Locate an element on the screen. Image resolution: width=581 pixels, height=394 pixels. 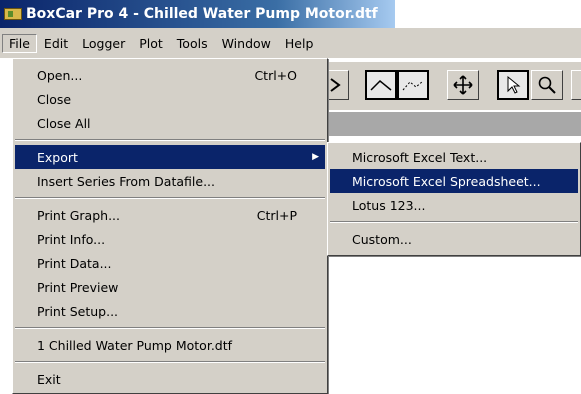
menu-item-print-preview: Print Preview is located at coordinates (170, 287).